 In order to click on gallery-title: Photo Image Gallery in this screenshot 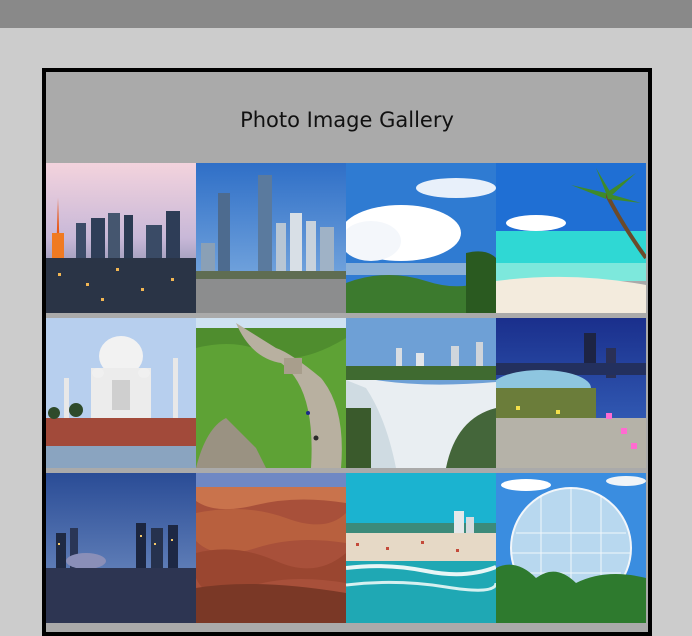, I will do `click(347, 119)`.